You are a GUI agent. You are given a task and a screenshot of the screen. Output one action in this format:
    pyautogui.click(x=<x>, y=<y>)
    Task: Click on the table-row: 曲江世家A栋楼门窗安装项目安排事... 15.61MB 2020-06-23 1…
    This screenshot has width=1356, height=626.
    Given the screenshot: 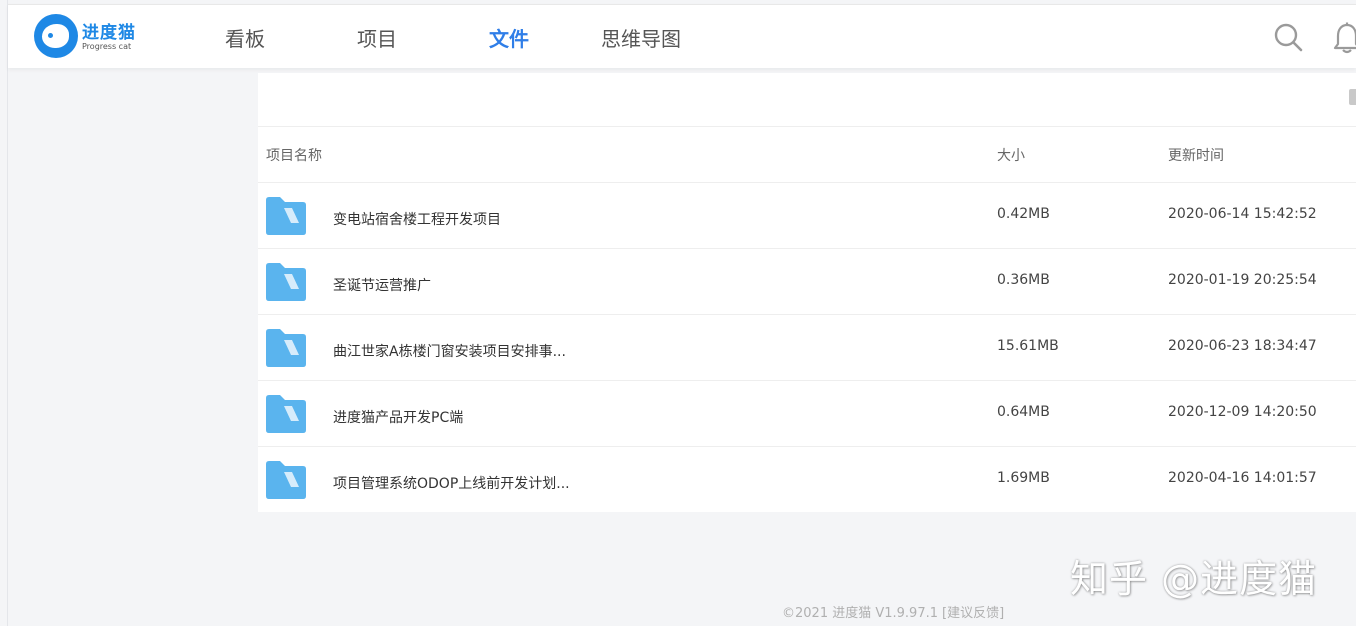 What is the action you would take?
    pyautogui.click(x=807, y=348)
    